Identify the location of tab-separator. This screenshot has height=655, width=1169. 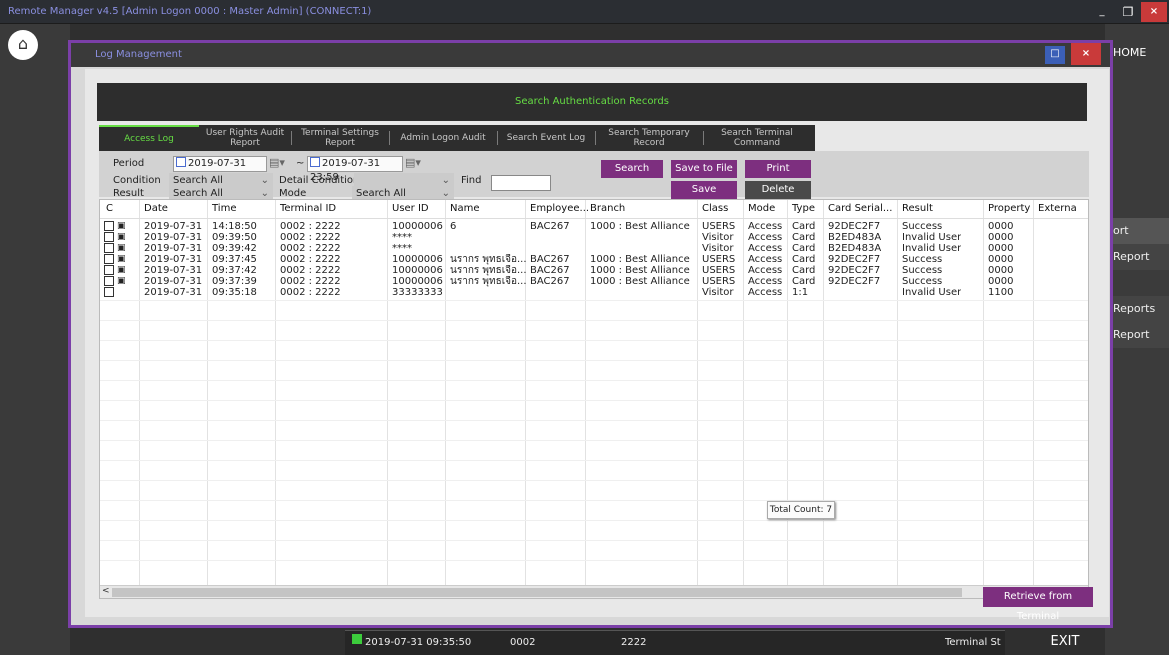
(291, 138).